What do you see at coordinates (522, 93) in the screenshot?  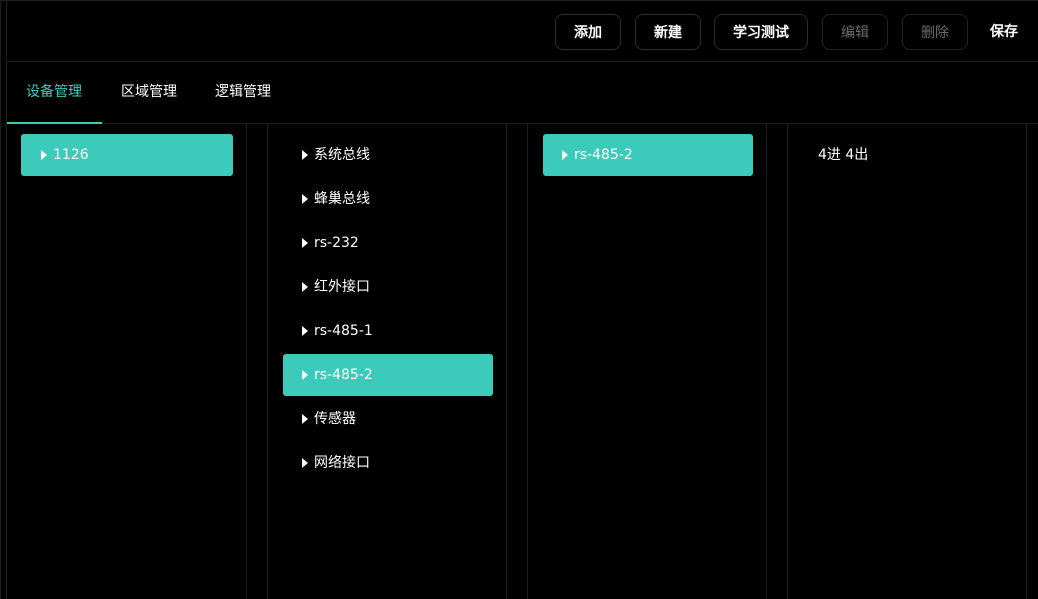 I see `tab-bar: 设备管理 区域管理 逻辑管理` at bounding box center [522, 93].